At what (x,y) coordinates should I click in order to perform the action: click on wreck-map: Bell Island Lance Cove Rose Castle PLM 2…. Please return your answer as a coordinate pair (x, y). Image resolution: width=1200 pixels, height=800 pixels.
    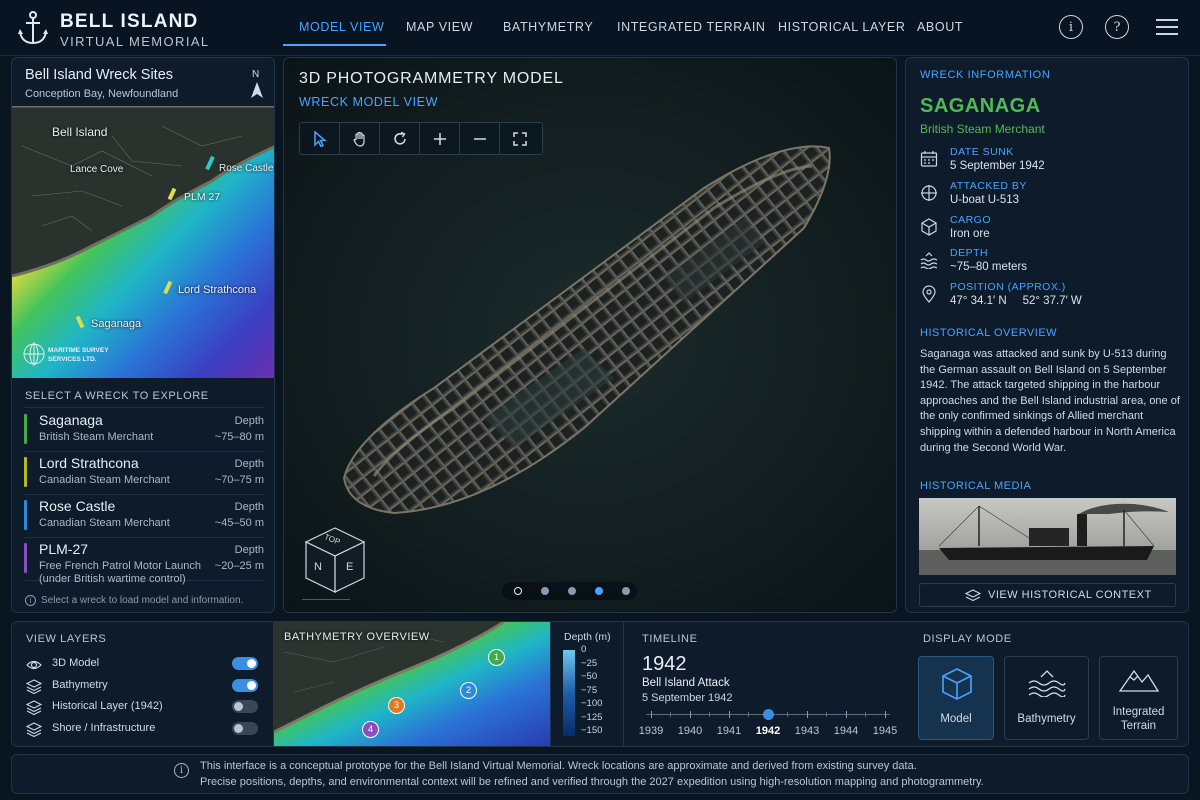
    Looking at the image, I should click on (143, 242).